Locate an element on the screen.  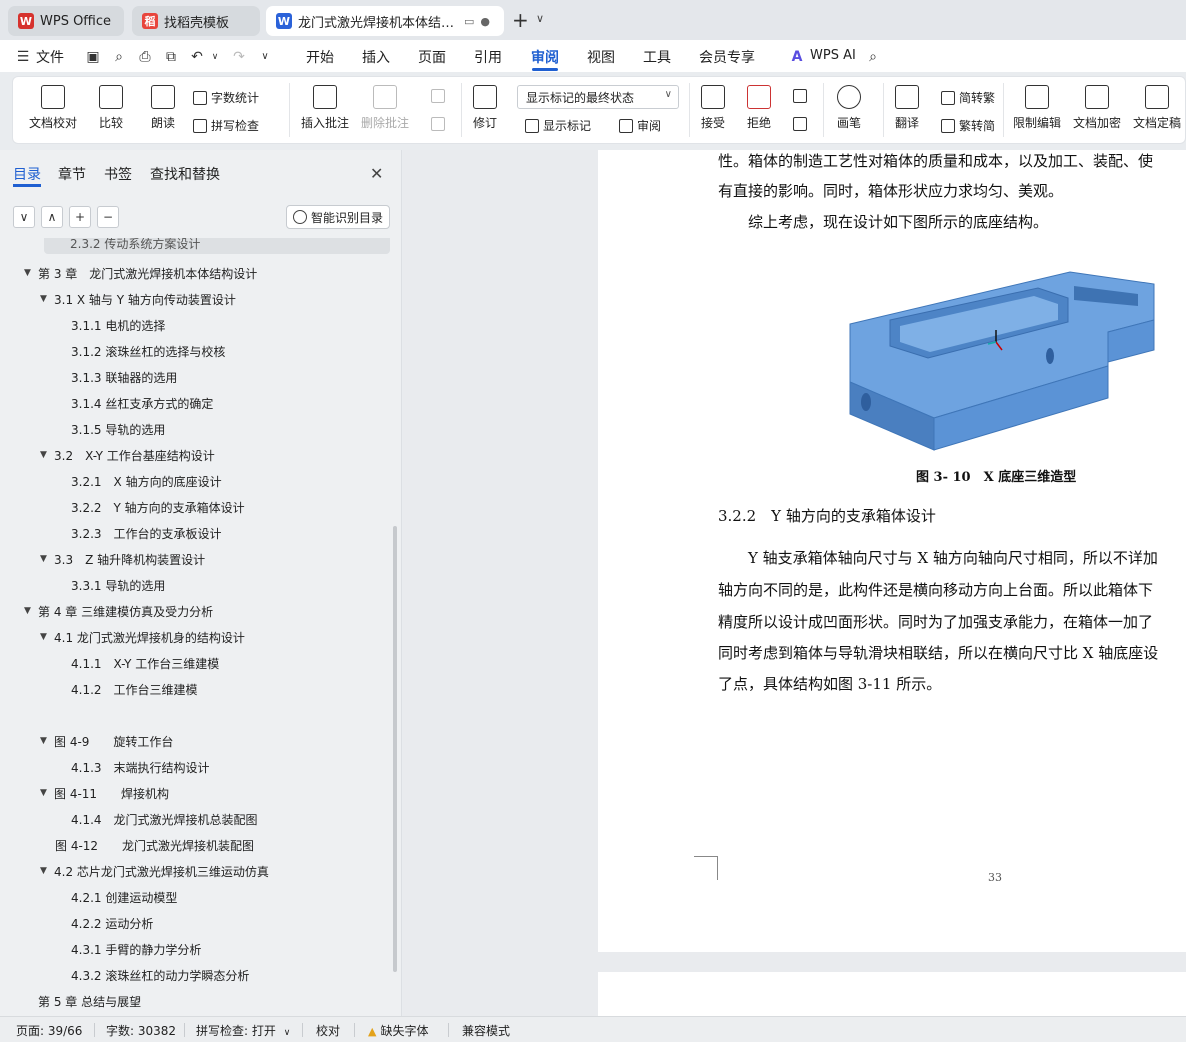
missing-font-status: ▲ 缺失字体 is located at coordinates (398, 1030).